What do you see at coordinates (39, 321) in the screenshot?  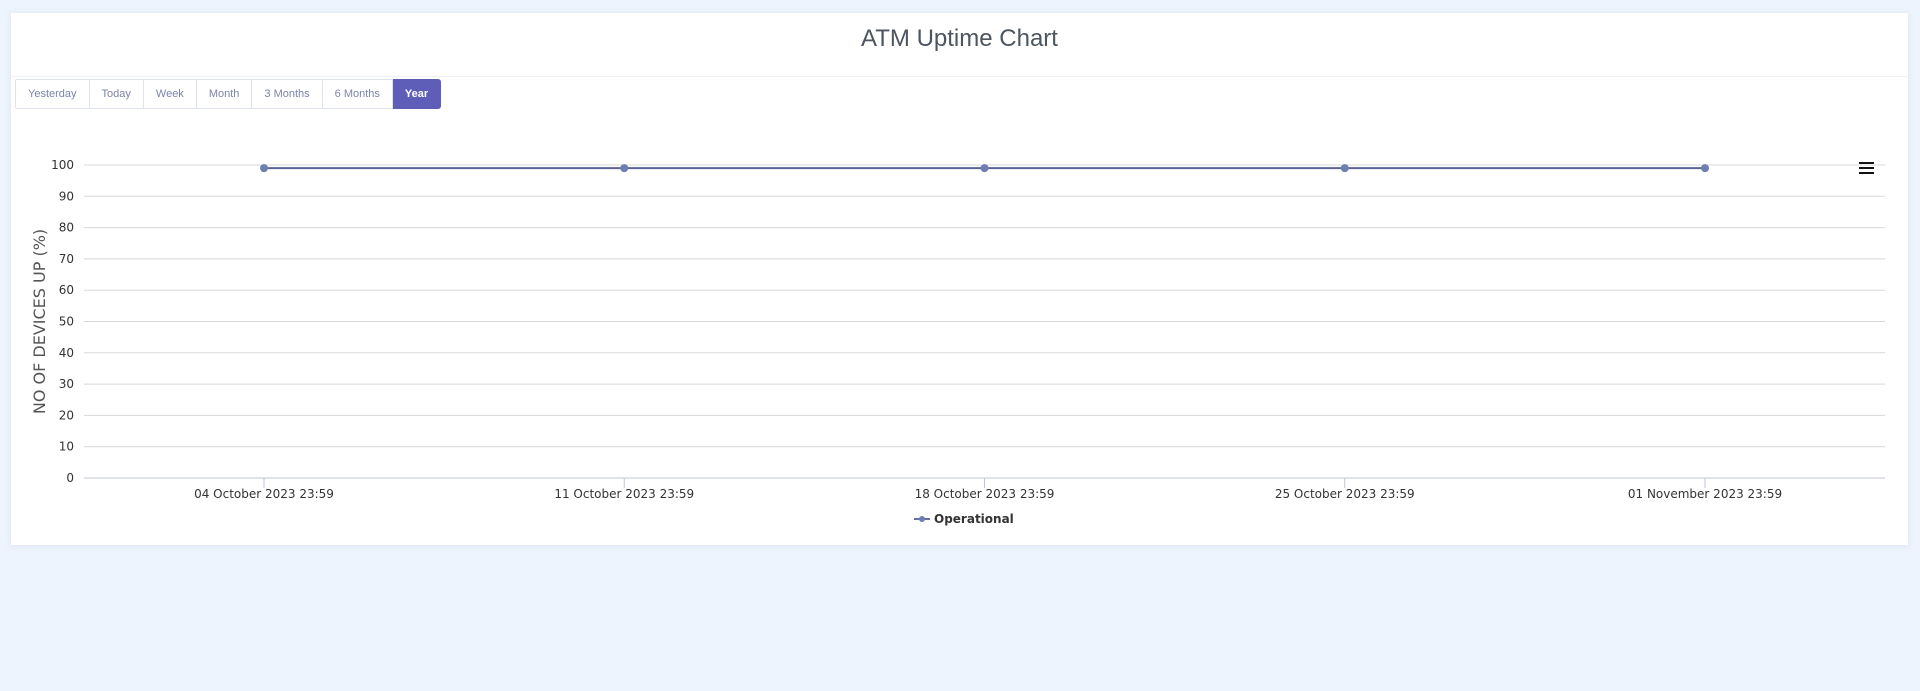 I see `y-axis-title: NO OF DEVICES UP (%)` at bounding box center [39, 321].